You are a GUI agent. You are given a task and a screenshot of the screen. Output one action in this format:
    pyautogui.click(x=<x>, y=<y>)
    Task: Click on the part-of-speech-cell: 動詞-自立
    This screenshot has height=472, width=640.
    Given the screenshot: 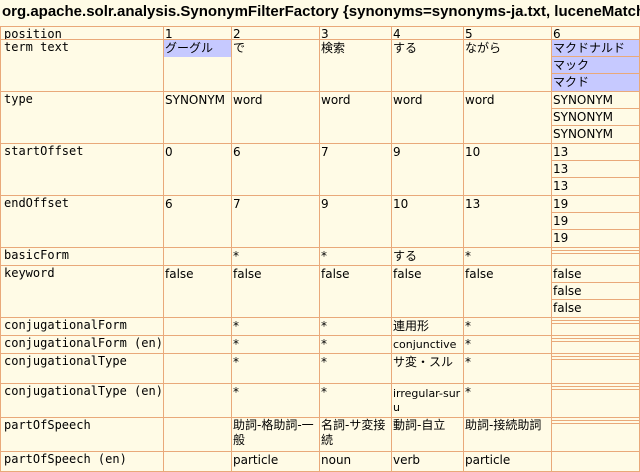 What is the action you would take?
    pyautogui.click(x=428, y=435)
    